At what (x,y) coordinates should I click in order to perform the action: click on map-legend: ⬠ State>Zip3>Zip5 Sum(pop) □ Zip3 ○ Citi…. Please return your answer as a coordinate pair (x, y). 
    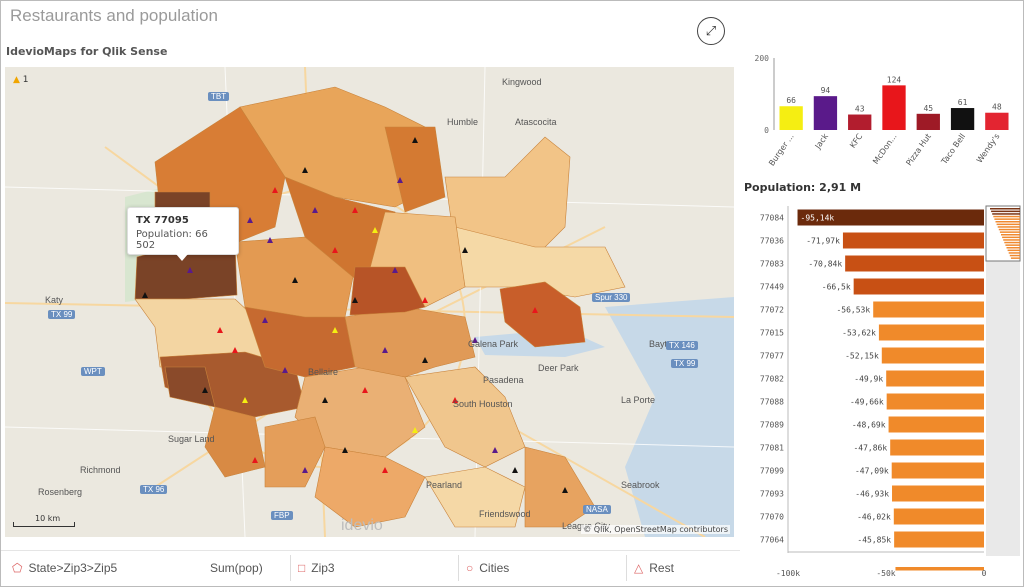
    Looking at the image, I should click on (370, 568).